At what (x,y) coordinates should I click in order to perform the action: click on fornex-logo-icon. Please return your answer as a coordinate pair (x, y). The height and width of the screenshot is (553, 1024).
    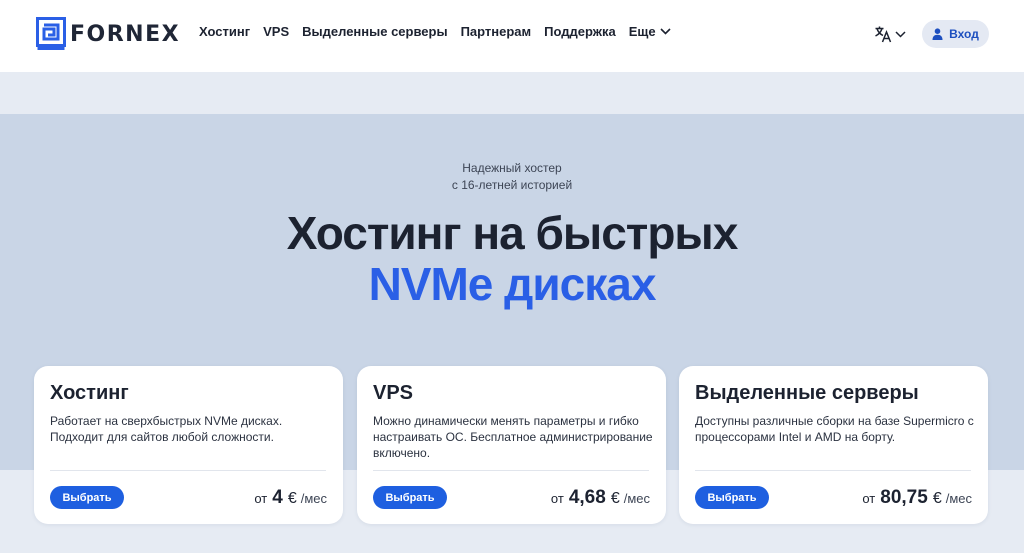
    Looking at the image, I should click on (51, 33).